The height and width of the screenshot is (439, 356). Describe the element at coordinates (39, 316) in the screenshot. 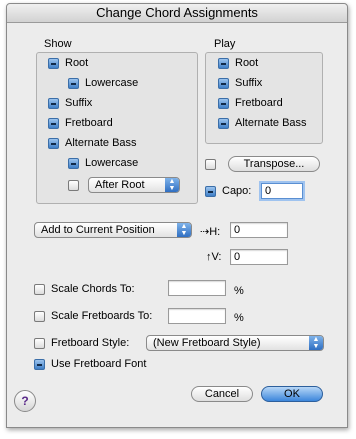

I see `scale-fretboards-checkbox` at that location.